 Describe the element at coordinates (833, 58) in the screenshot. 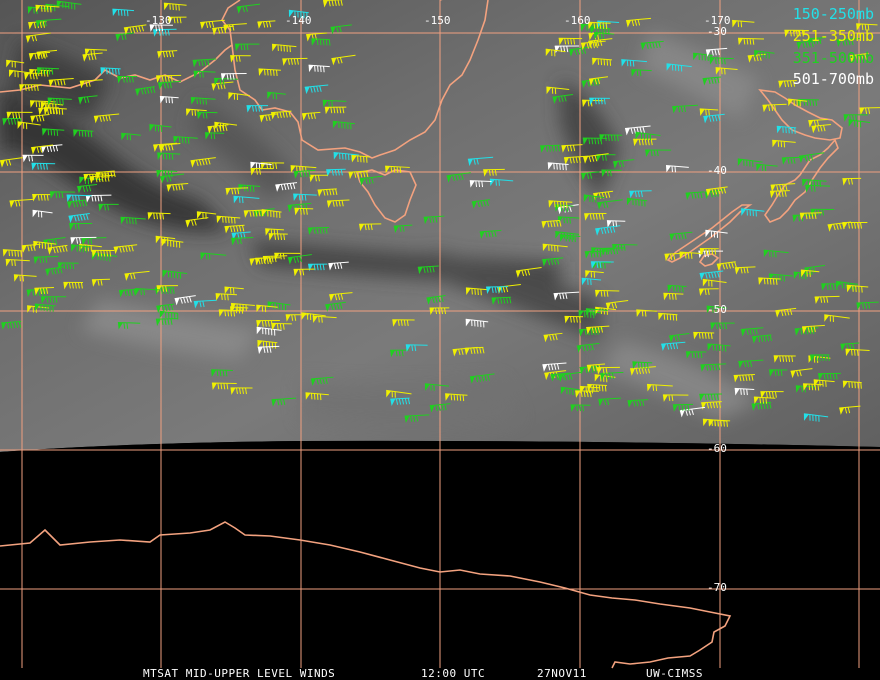

I see `legend-entry: 351-500mb` at that location.